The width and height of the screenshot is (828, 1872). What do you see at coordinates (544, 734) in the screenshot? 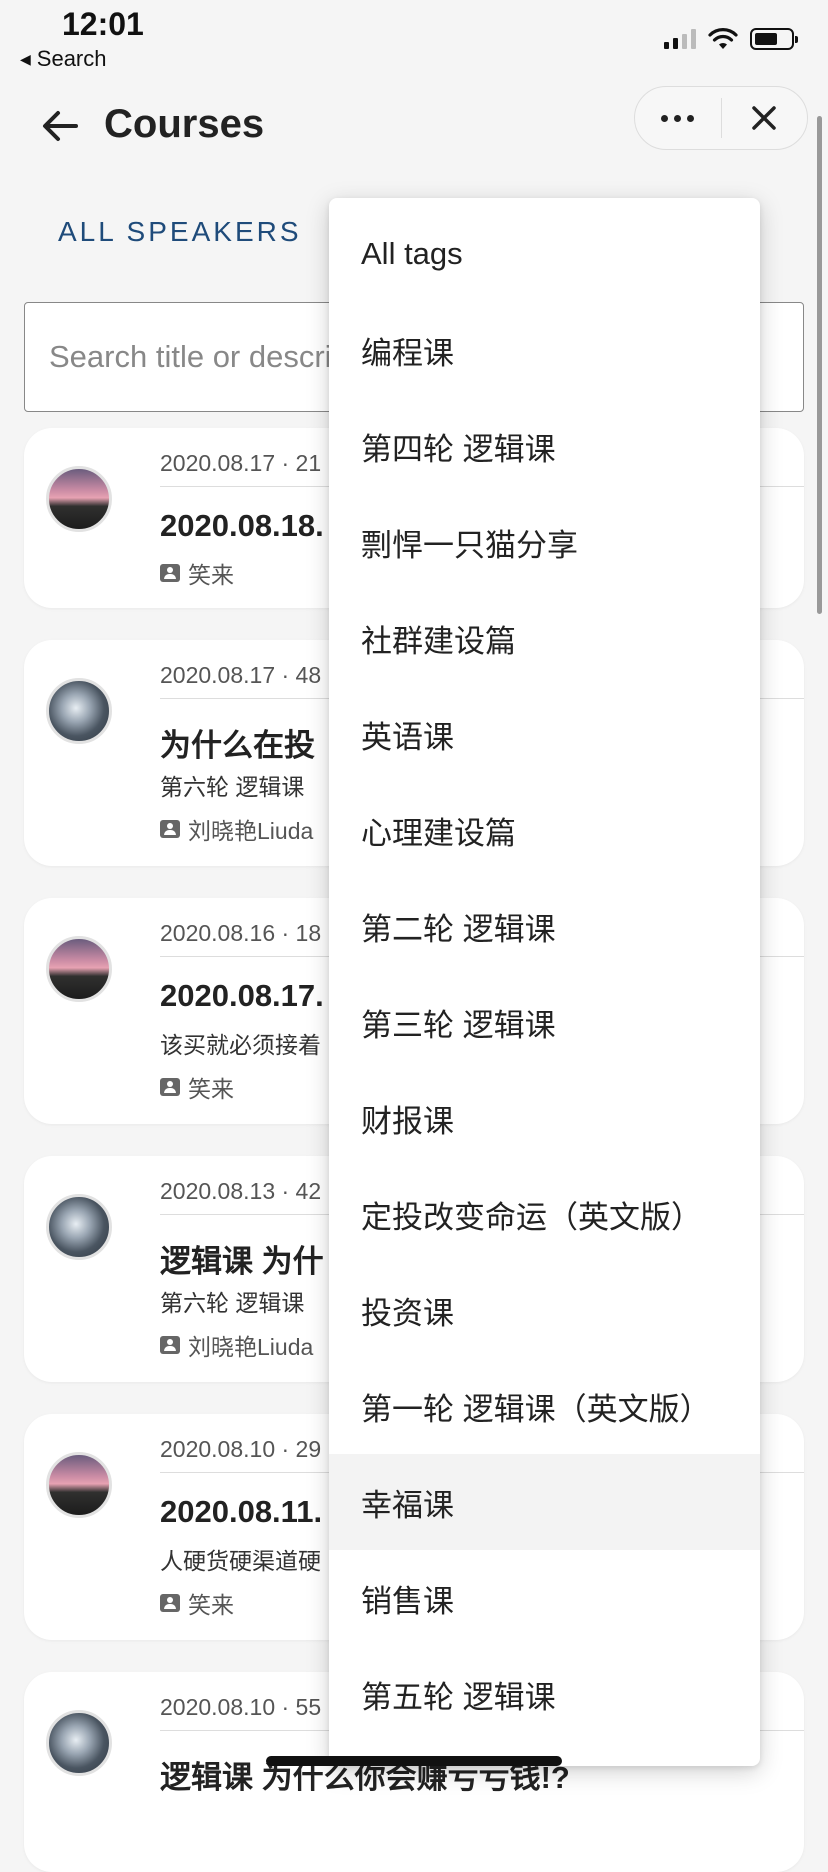
I see `tag-option: 英语课` at bounding box center [544, 734].